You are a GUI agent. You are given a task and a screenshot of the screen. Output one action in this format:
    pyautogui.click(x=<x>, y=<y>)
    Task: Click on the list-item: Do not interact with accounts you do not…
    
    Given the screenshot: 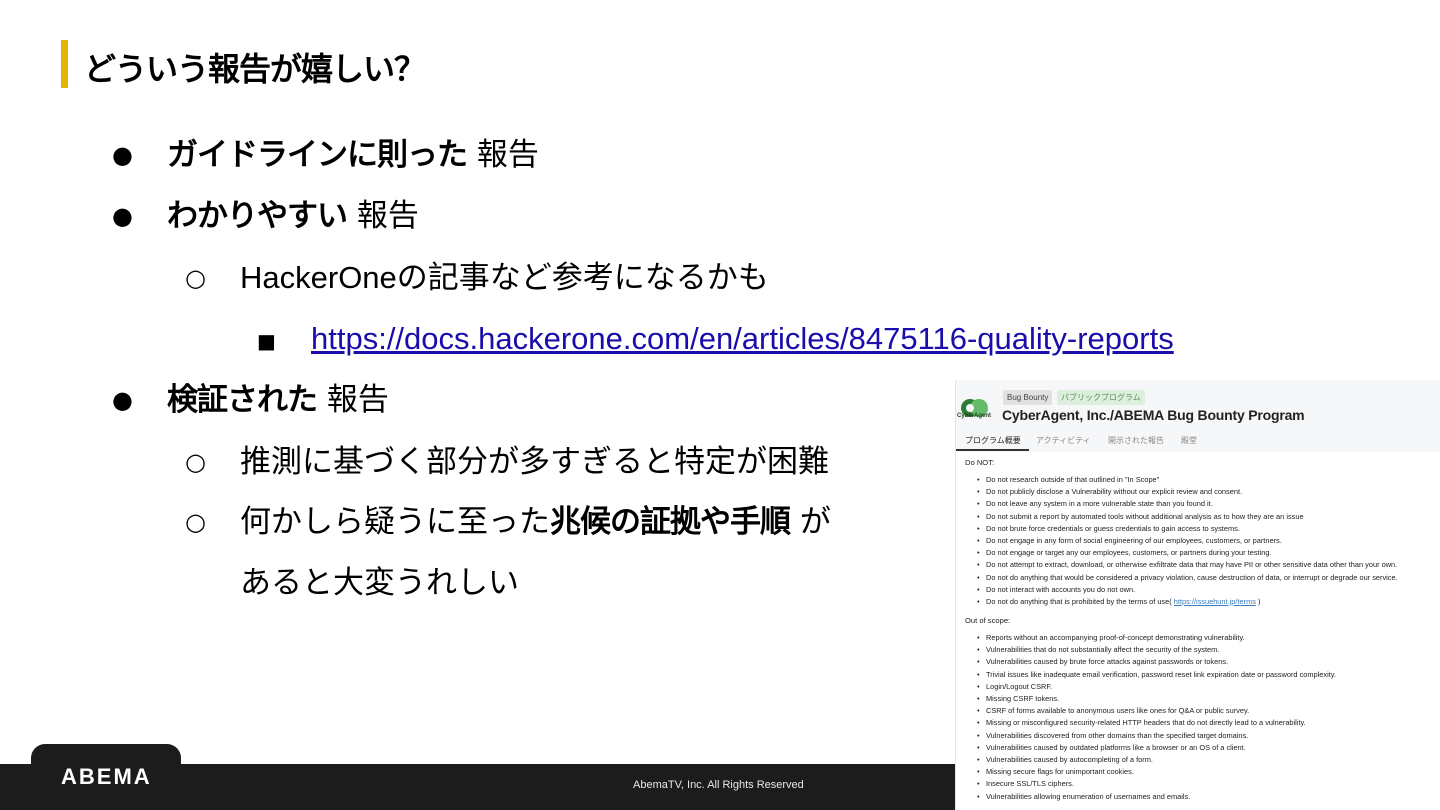 What is the action you would take?
    pyautogui.click(x=1208, y=590)
    